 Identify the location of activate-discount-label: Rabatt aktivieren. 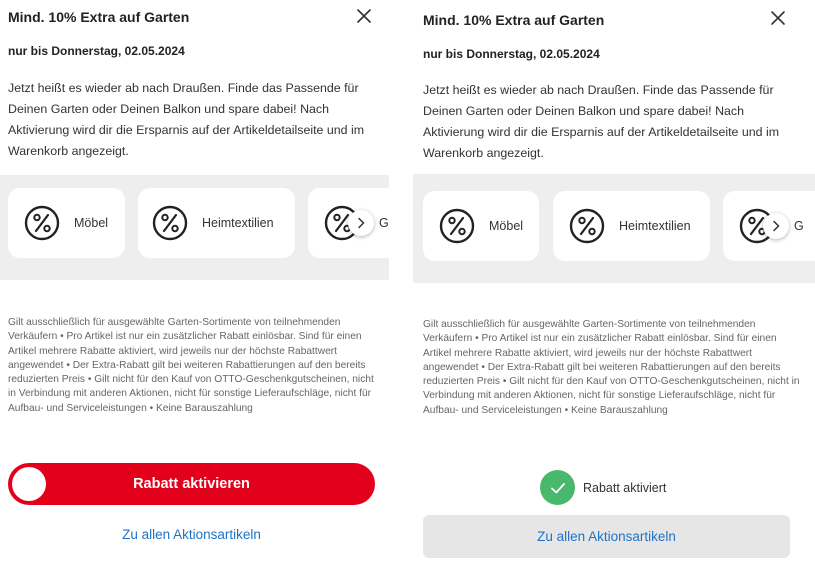
(191, 484).